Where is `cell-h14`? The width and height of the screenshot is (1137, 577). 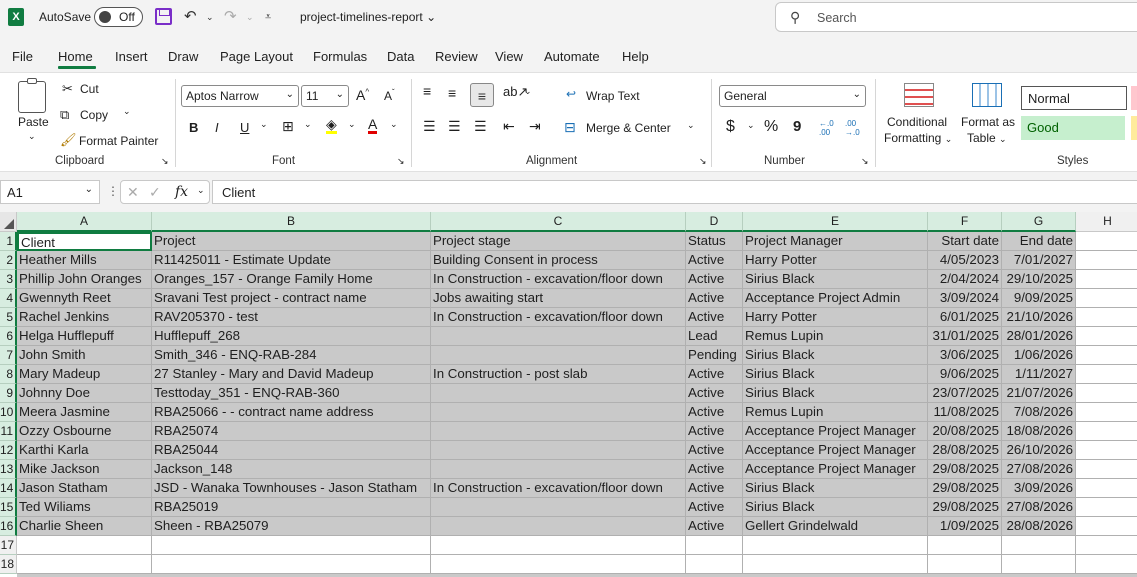 cell-h14 is located at coordinates (1106, 488).